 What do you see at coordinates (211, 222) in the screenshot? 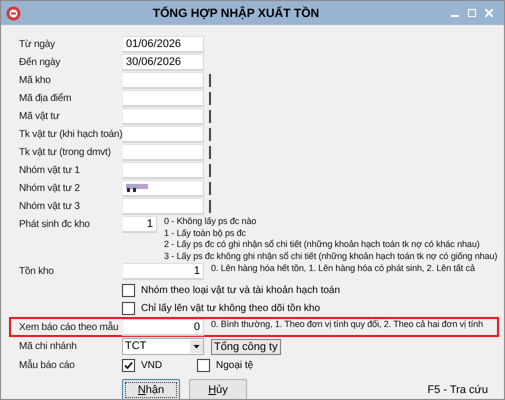
I see `hint-text: 0 - Không lấy ps đc nào` at bounding box center [211, 222].